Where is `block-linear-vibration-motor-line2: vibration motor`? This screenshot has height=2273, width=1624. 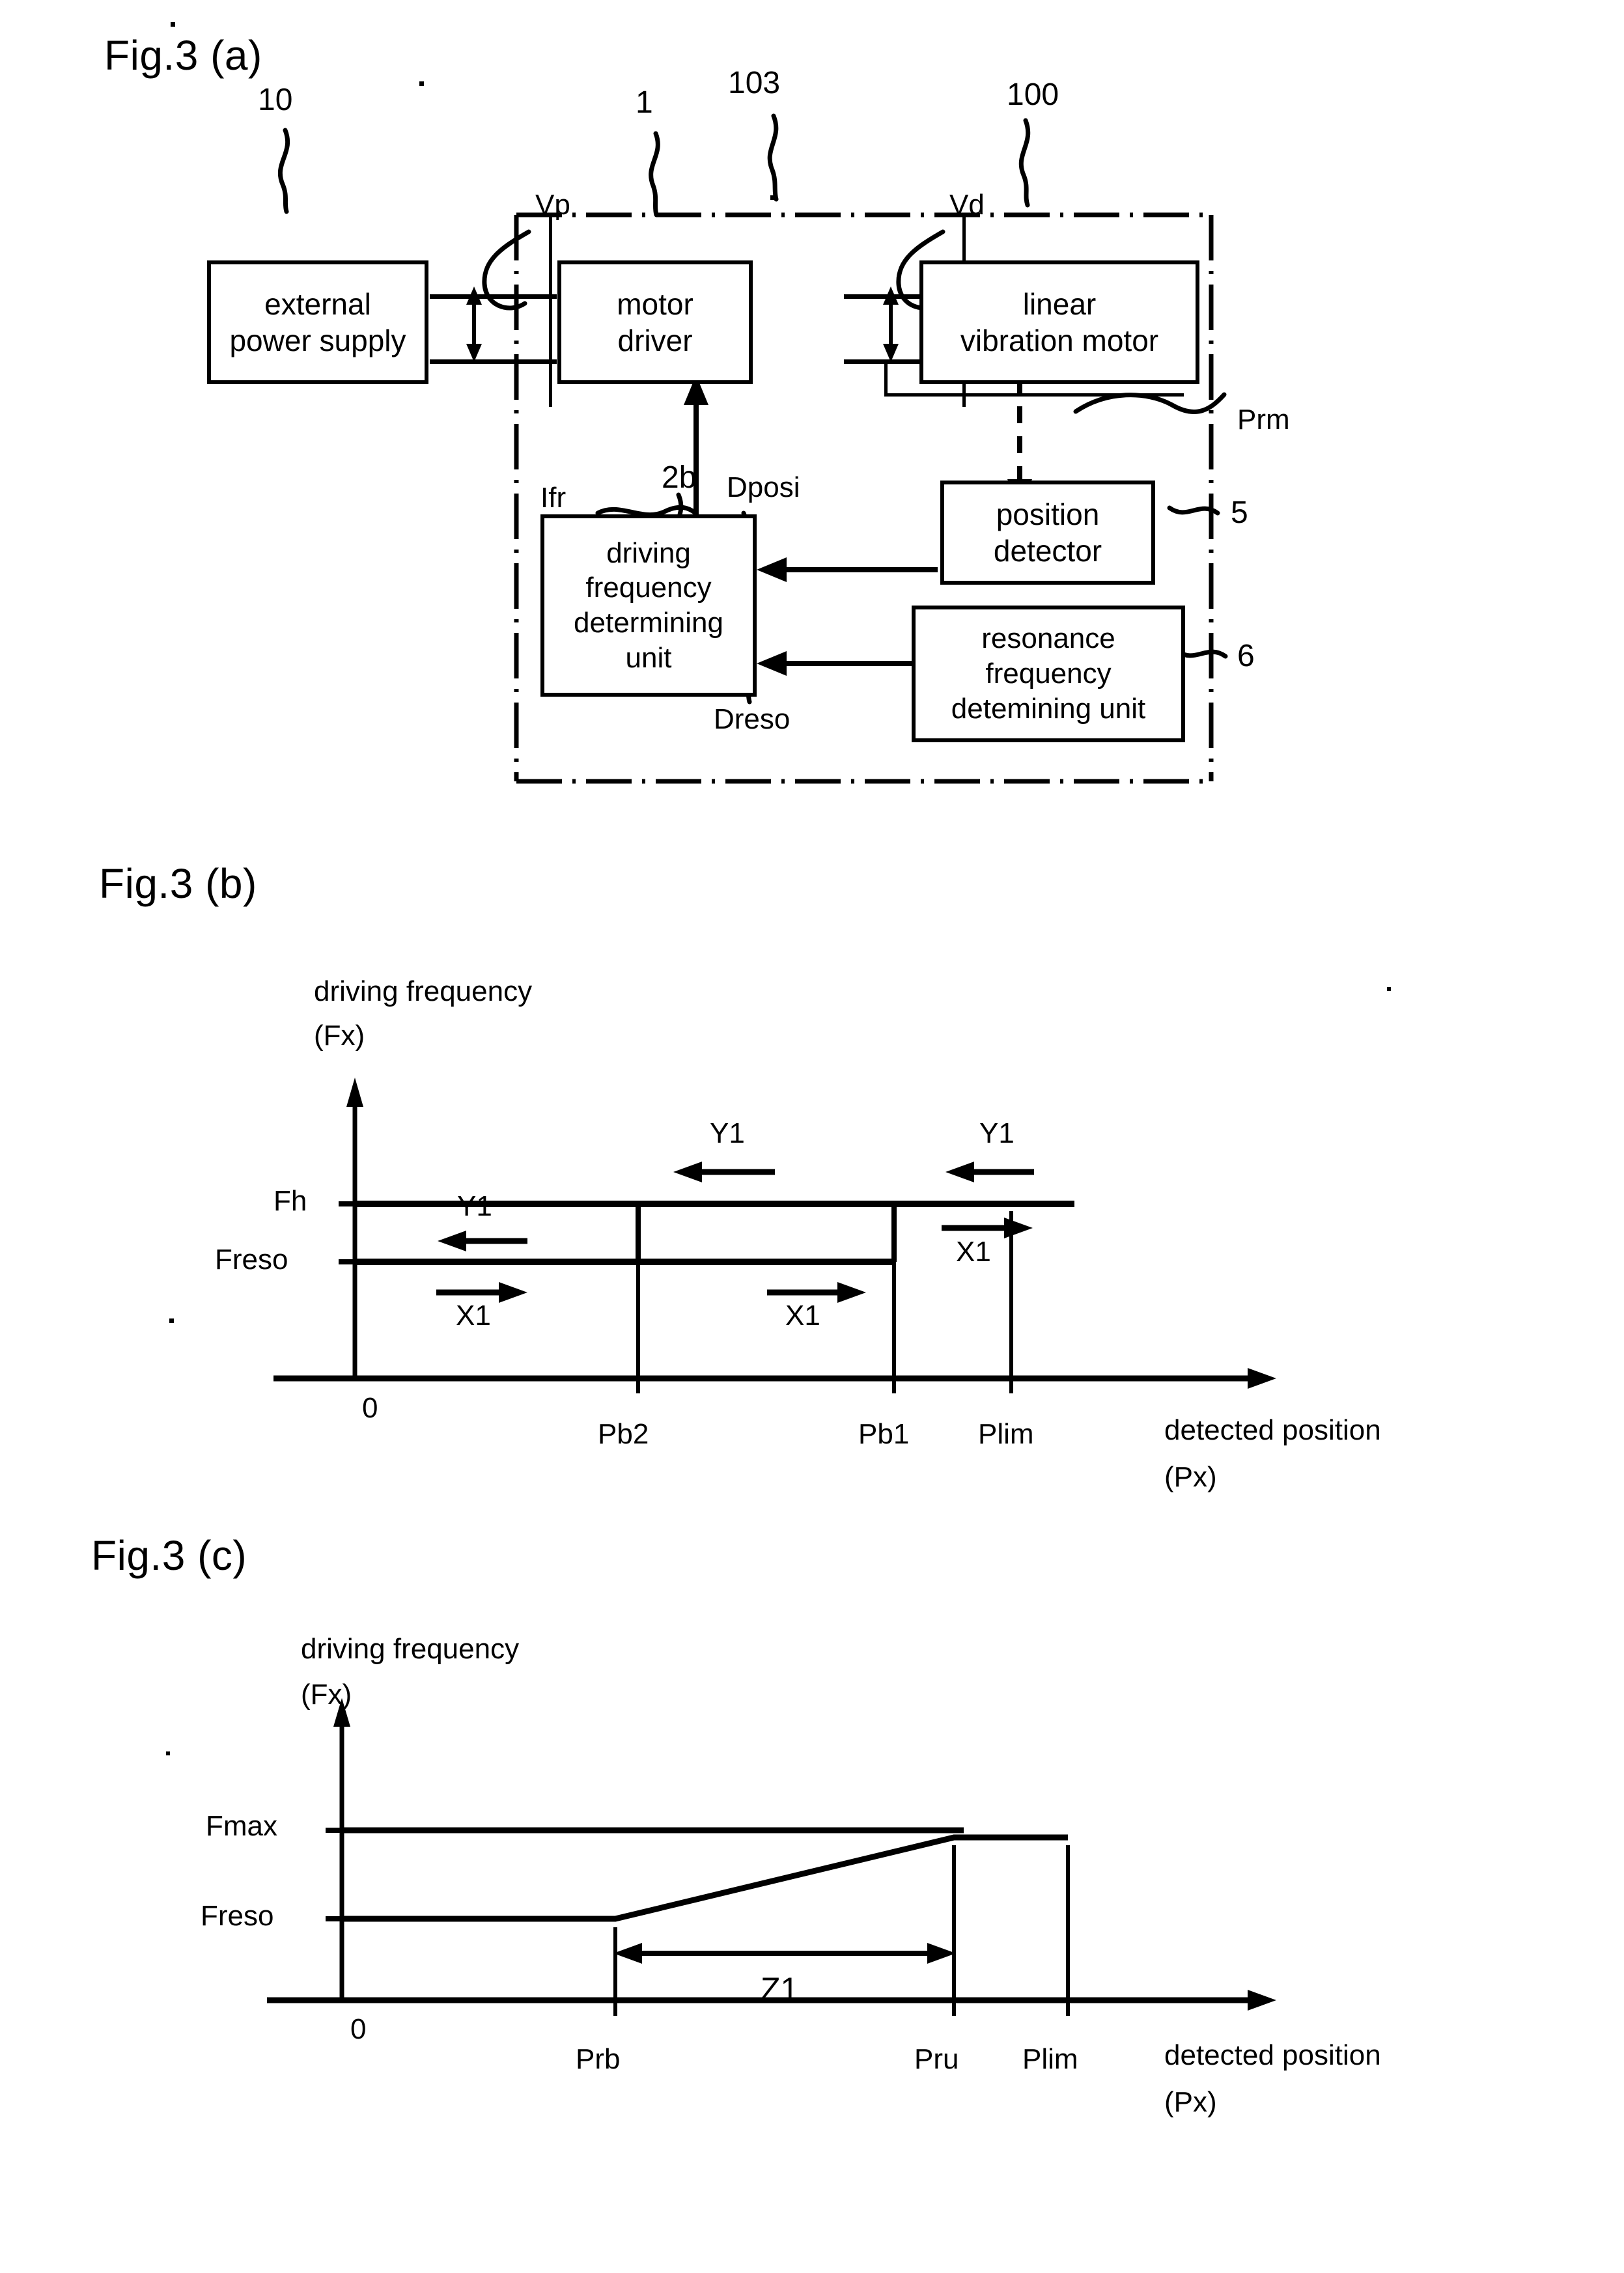
block-linear-vibration-motor-line2: vibration motor is located at coordinates (1060, 340).